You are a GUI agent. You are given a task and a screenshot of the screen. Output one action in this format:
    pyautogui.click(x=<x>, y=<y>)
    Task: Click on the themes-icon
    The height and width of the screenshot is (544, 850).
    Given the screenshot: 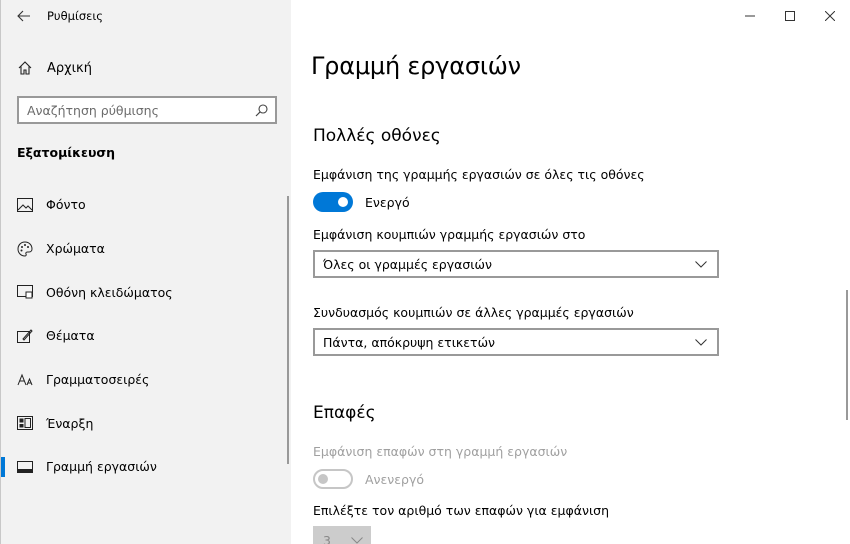 What is the action you would take?
    pyautogui.click(x=25, y=336)
    